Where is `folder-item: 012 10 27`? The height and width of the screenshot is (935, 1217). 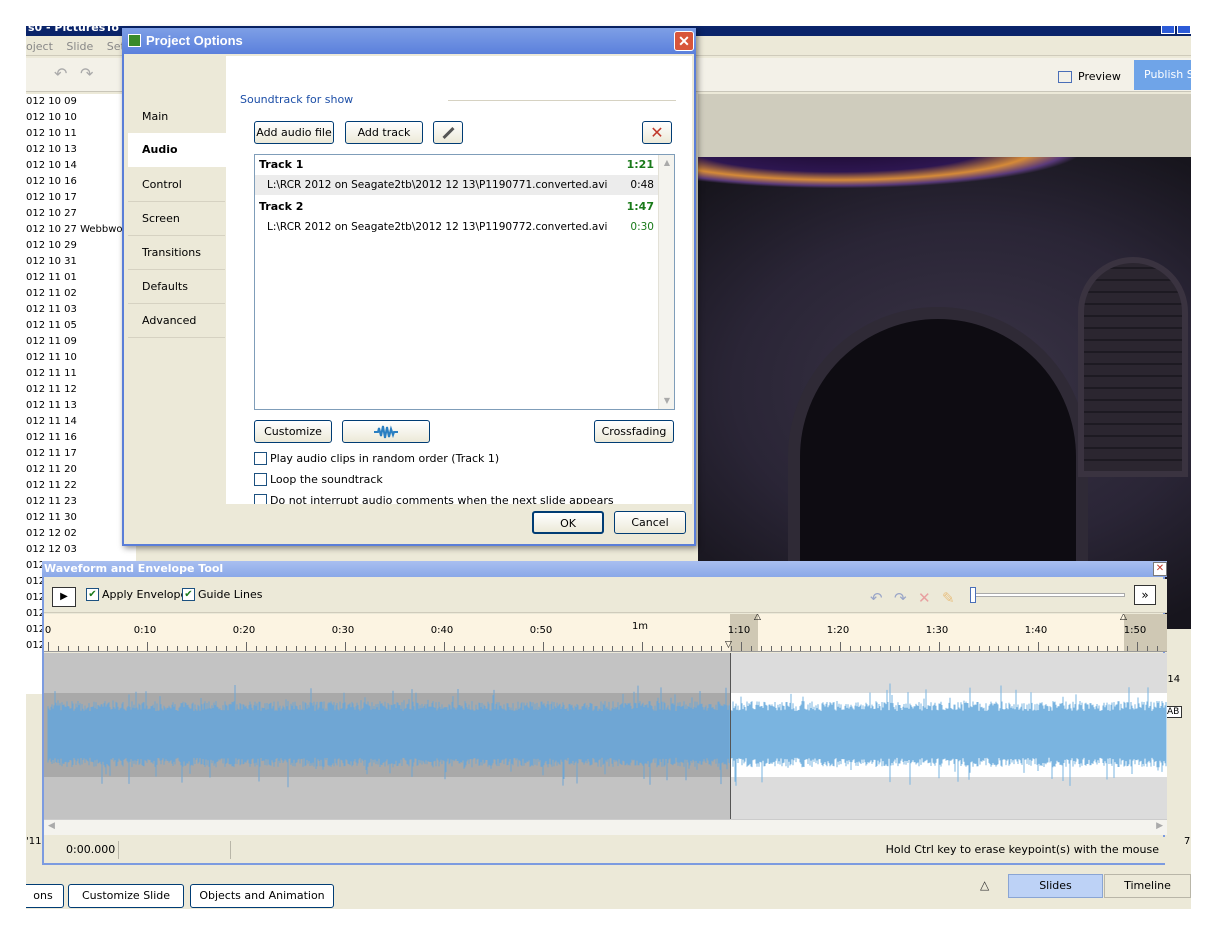 folder-item: 012 10 27 is located at coordinates (81, 214).